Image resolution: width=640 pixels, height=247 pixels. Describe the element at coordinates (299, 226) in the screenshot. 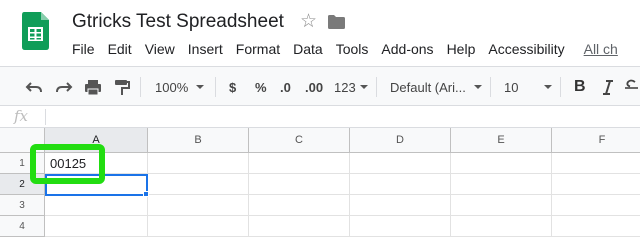

I see `cell-c4` at that location.